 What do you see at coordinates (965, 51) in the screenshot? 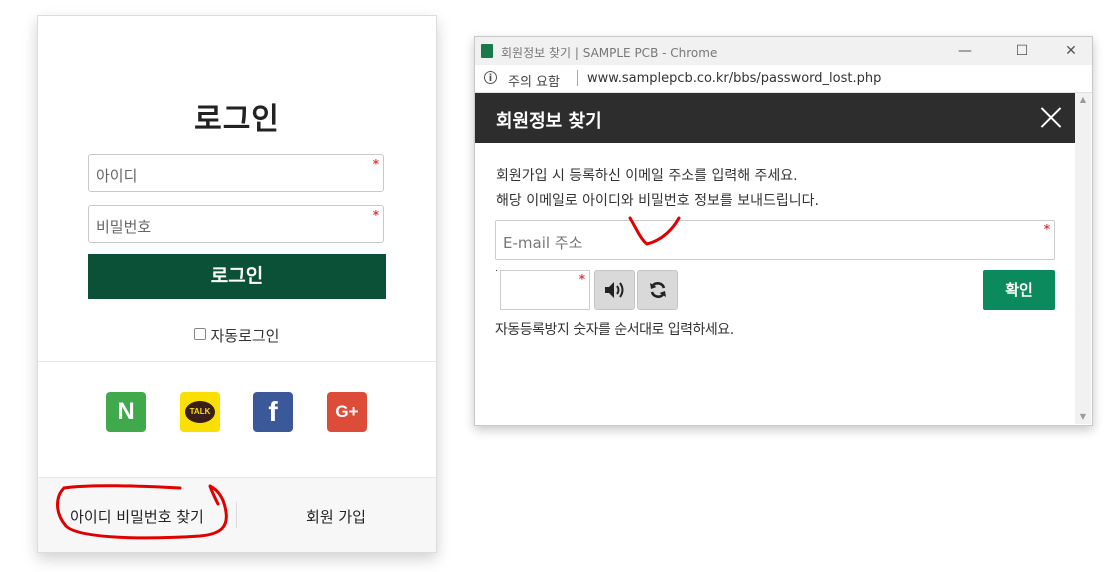
I see `minimize-icon: —` at bounding box center [965, 51].